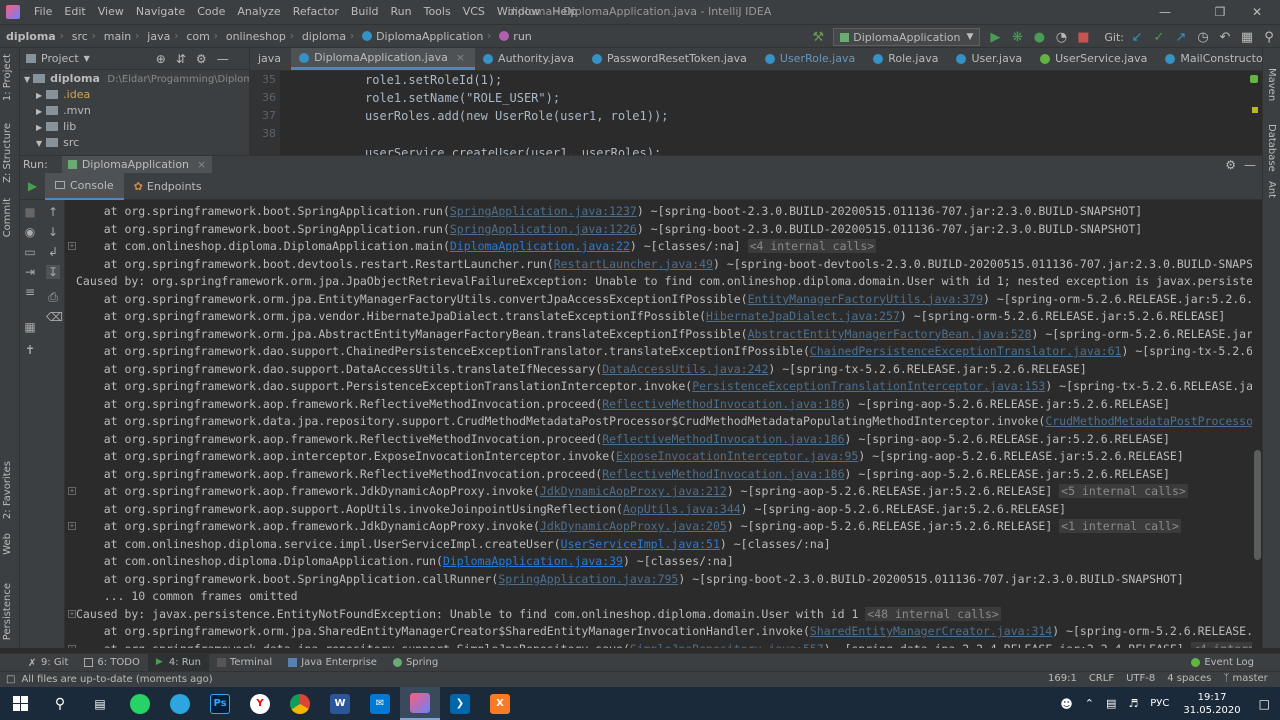 The height and width of the screenshot is (720, 1280). I want to click on line-separator: CRLF, so click(1101, 678).